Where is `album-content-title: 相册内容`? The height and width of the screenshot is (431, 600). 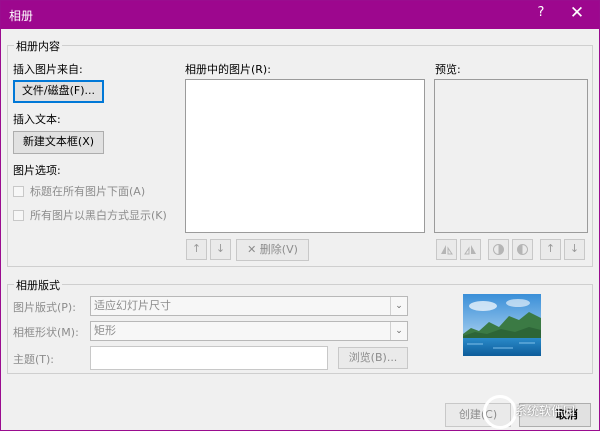
album-content-title: 相册内容 is located at coordinates (38, 46).